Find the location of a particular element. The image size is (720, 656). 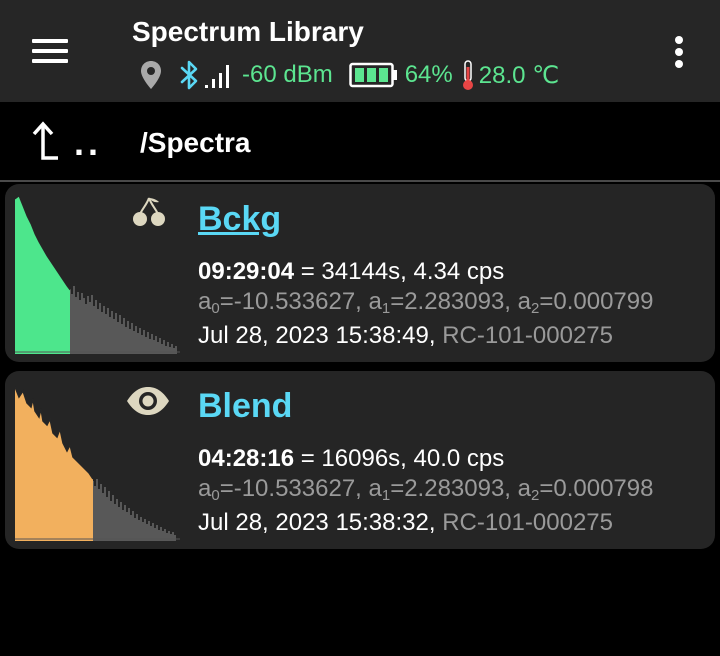

signal-strength-icon is located at coordinates (217, 76).